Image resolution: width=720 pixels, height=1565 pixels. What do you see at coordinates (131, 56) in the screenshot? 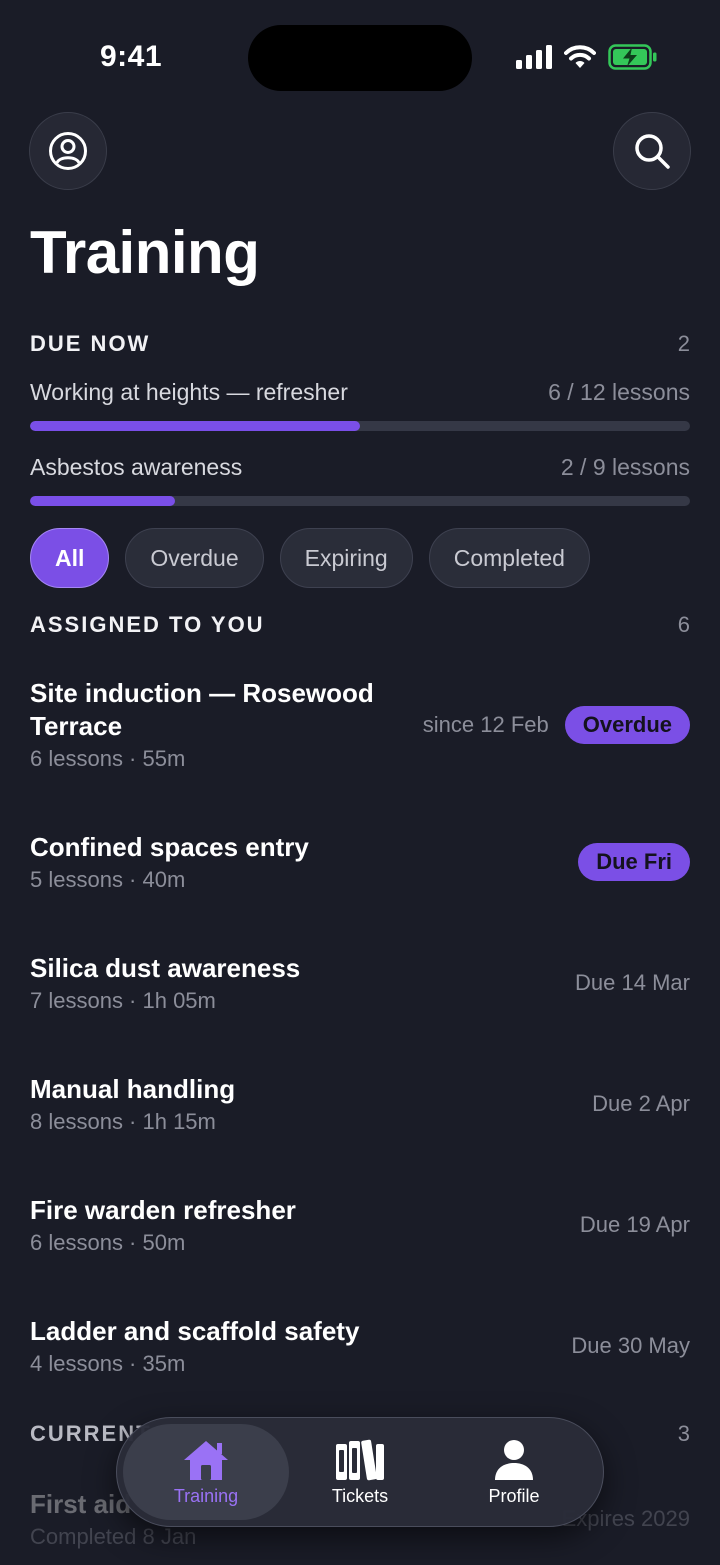
I see `status-time: 9:41` at bounding box center [131, 56].